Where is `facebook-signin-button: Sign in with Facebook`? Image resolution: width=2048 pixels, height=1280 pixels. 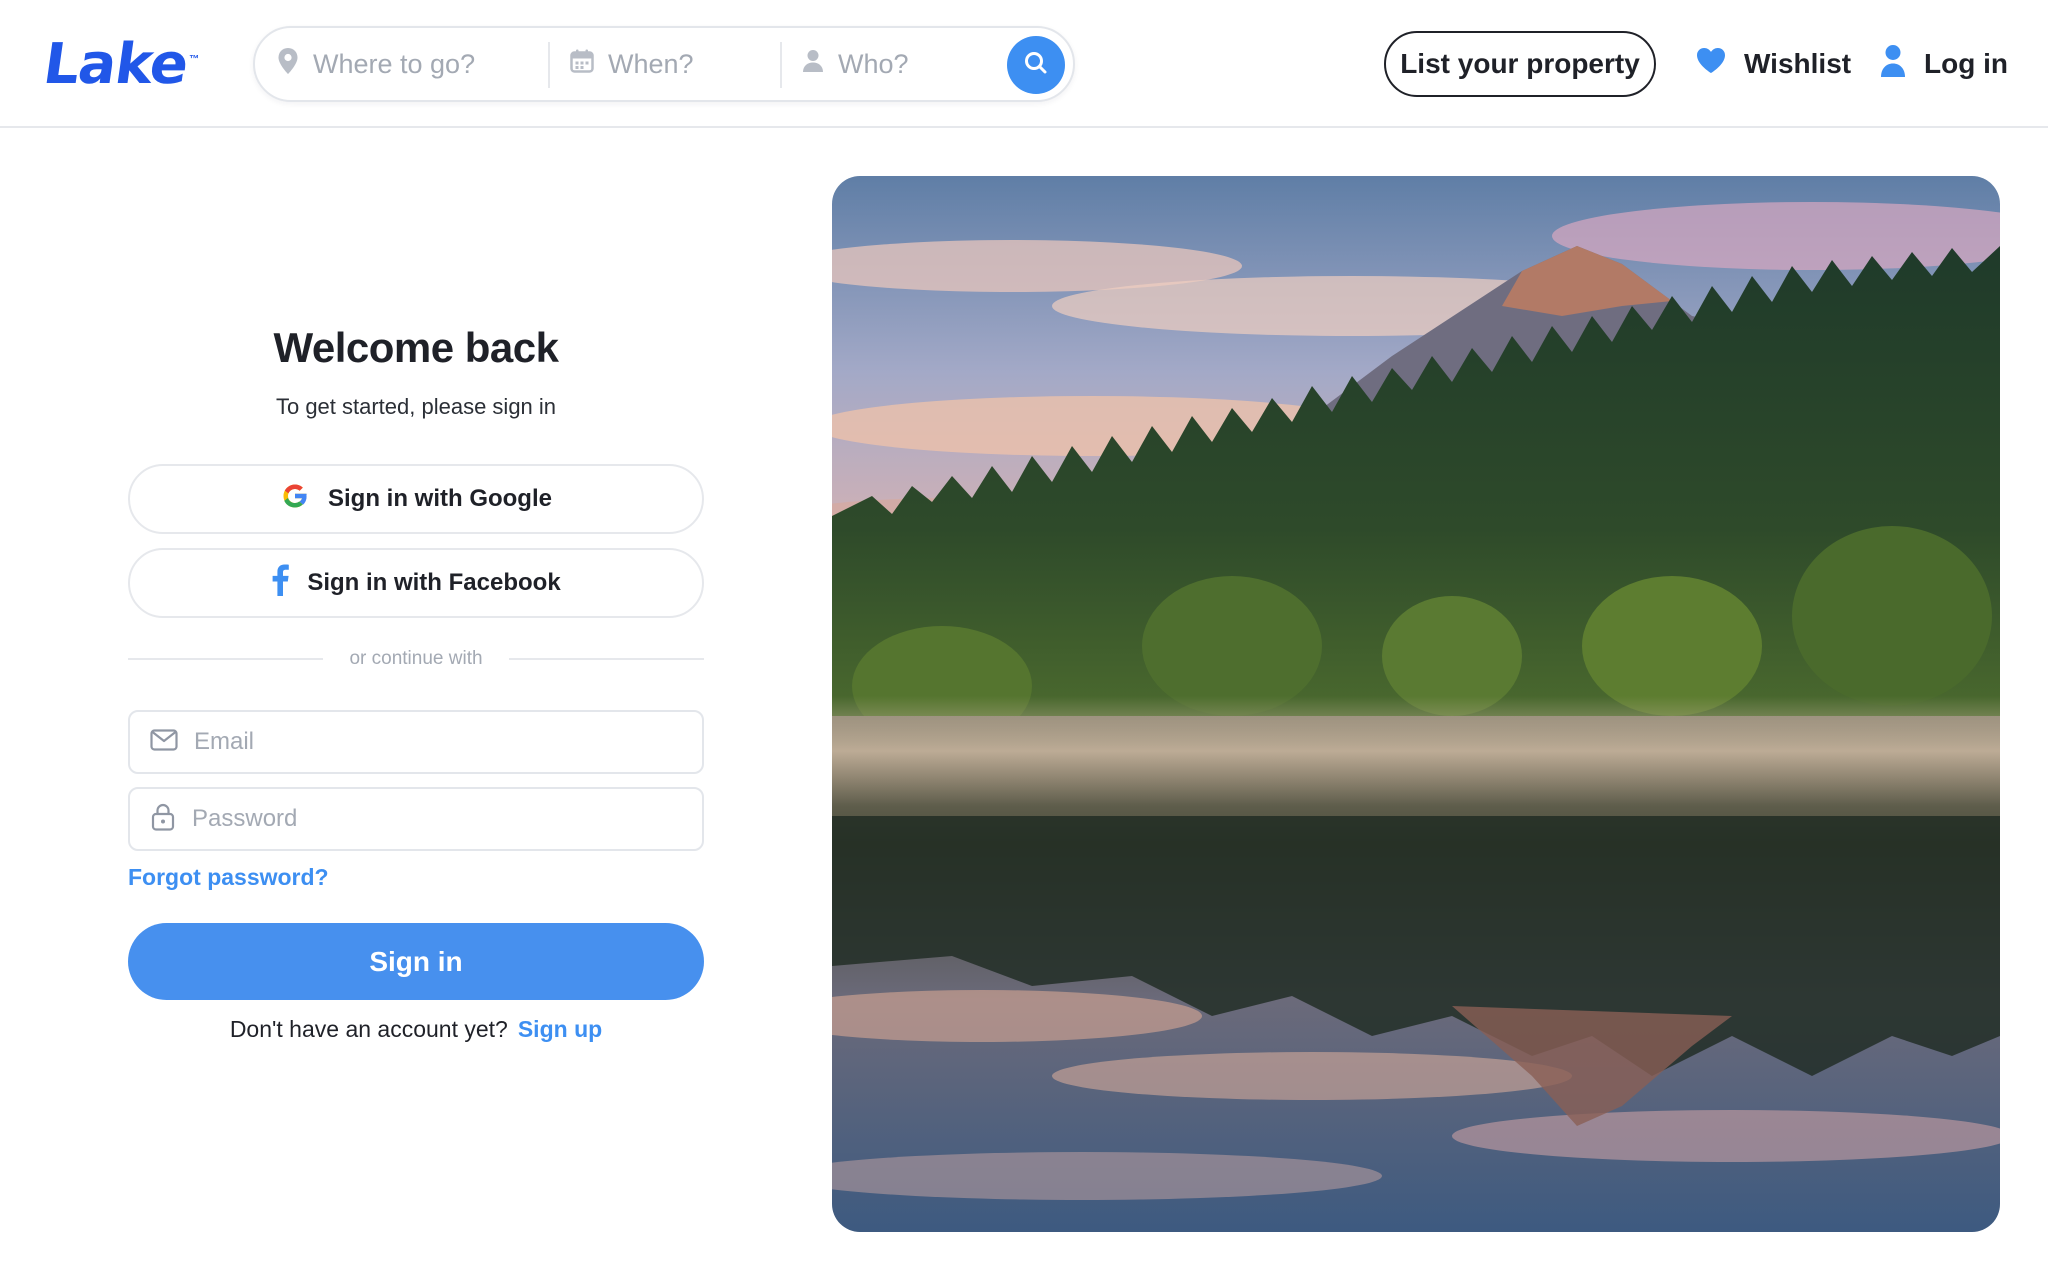
facebook-signin-button: Sign in with Facebook is located at coordinates (416, 583).